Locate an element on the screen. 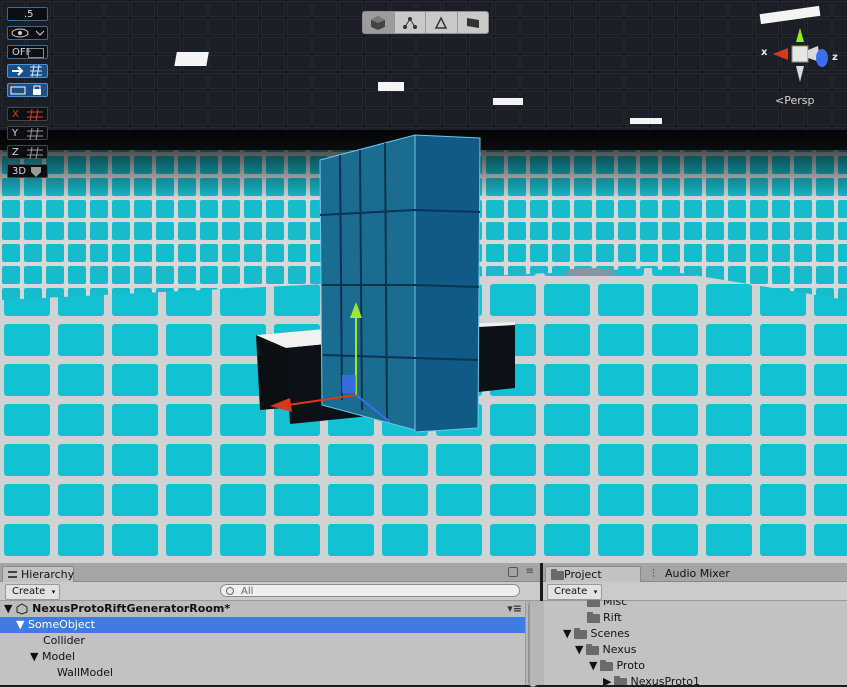  selection-mode-toolbar is located at coordinates (425, 22).